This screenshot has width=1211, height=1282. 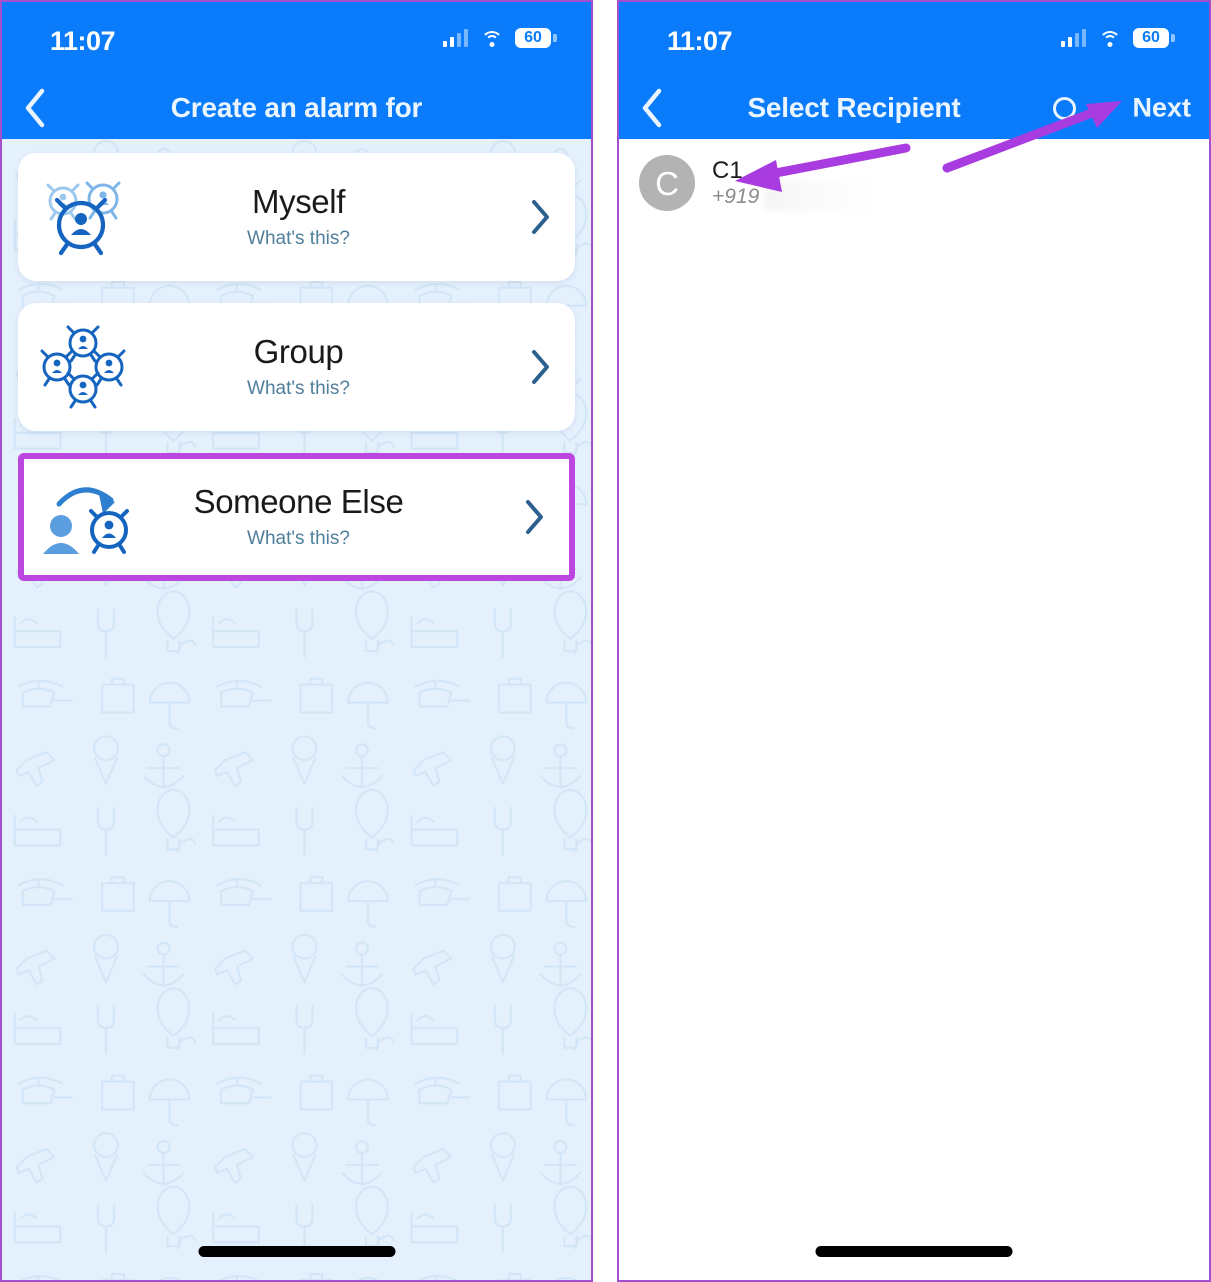 What do you see at coordinates (298, 201) in the screenshot?
I see `option-title: Myself` at bounding box center [298, 201].